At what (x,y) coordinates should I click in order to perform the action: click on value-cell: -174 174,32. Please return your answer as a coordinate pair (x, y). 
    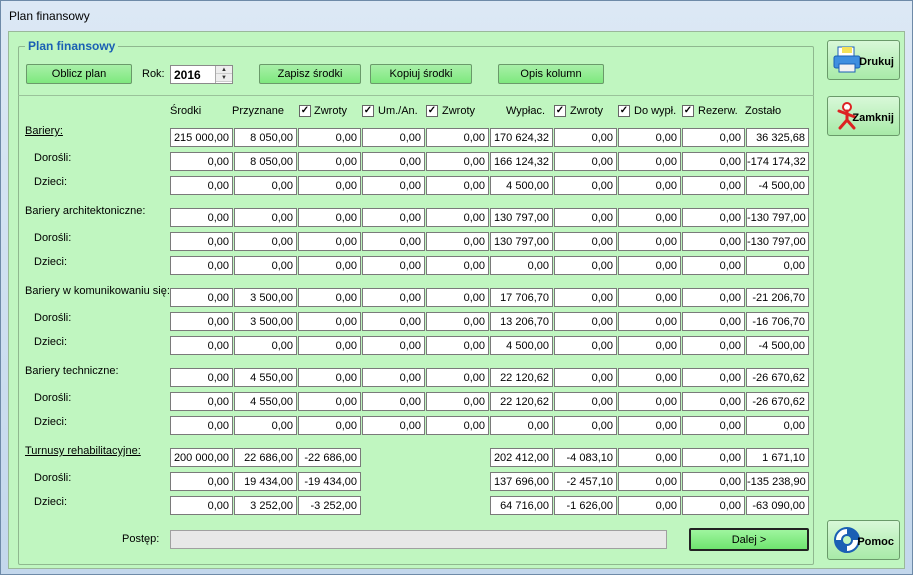
    Looking at the image, I should click on (777, 161).